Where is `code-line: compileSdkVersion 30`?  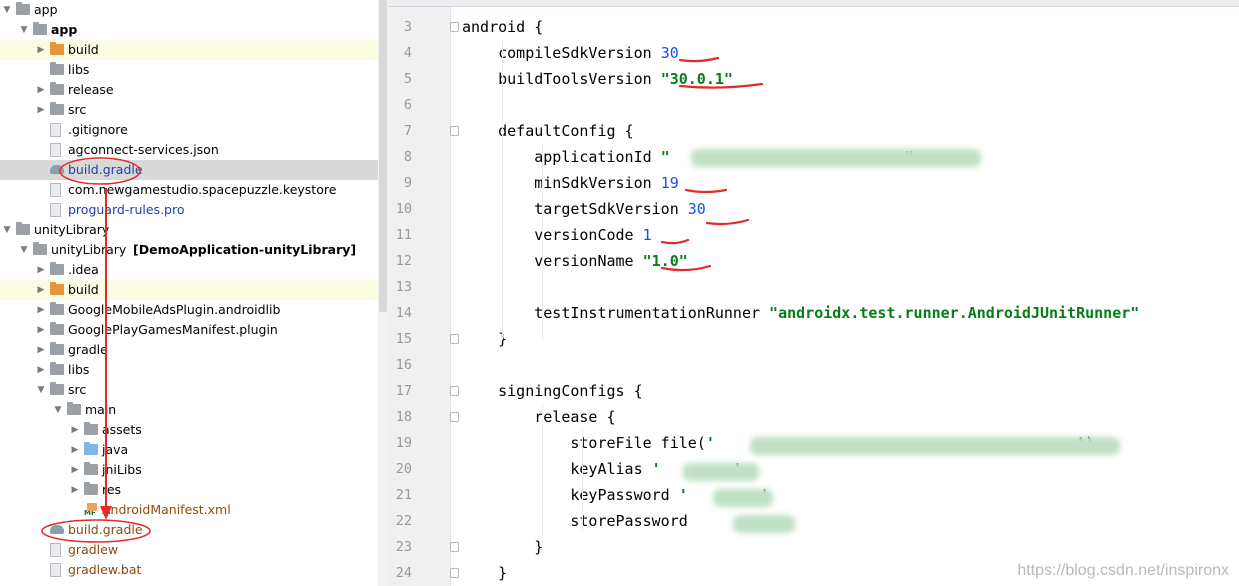 code-line: compileSdkVersion 30 is located at coordinates (570, 53).